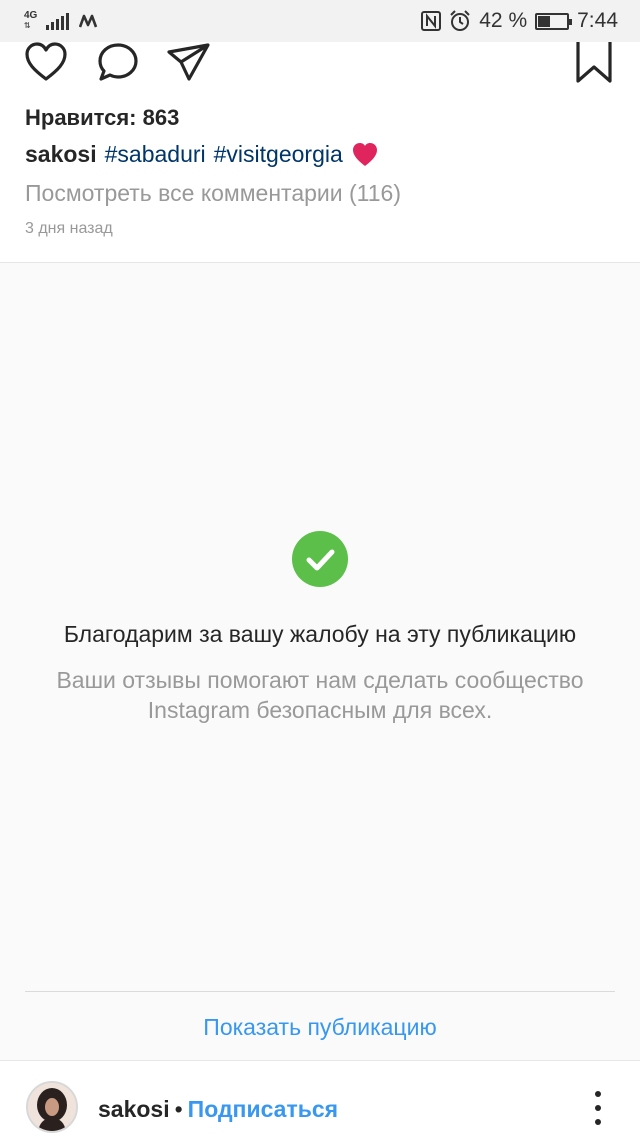 The image size is (640, 1138). I want to click on hashtag-sabaduri: #sabaduri, so click(155, 154).